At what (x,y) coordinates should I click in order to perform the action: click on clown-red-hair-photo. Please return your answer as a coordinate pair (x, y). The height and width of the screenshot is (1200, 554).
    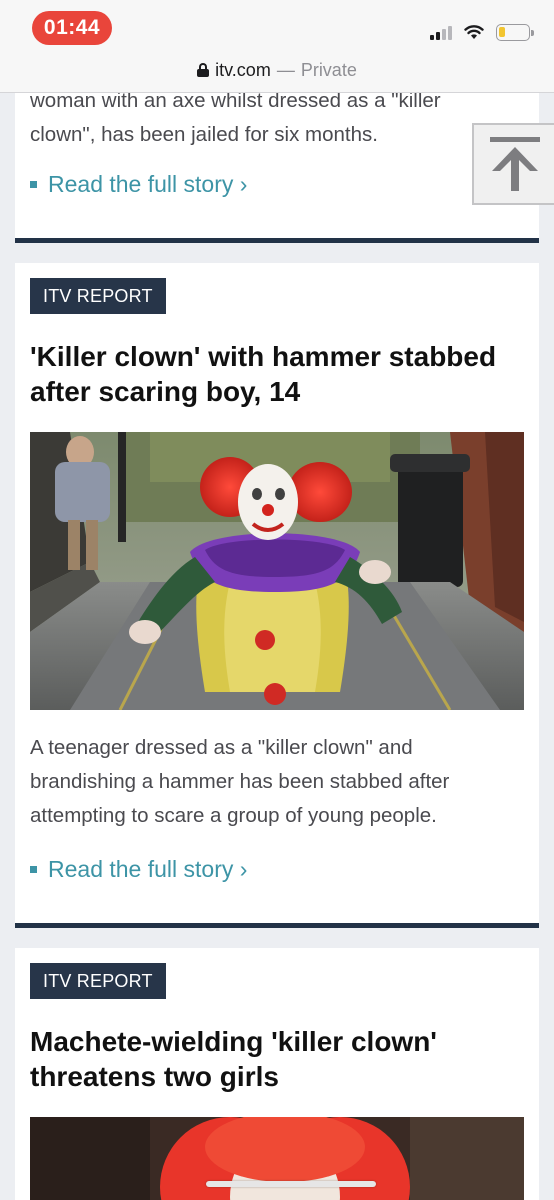
    Looking at the image, I should click on (277, 1158).